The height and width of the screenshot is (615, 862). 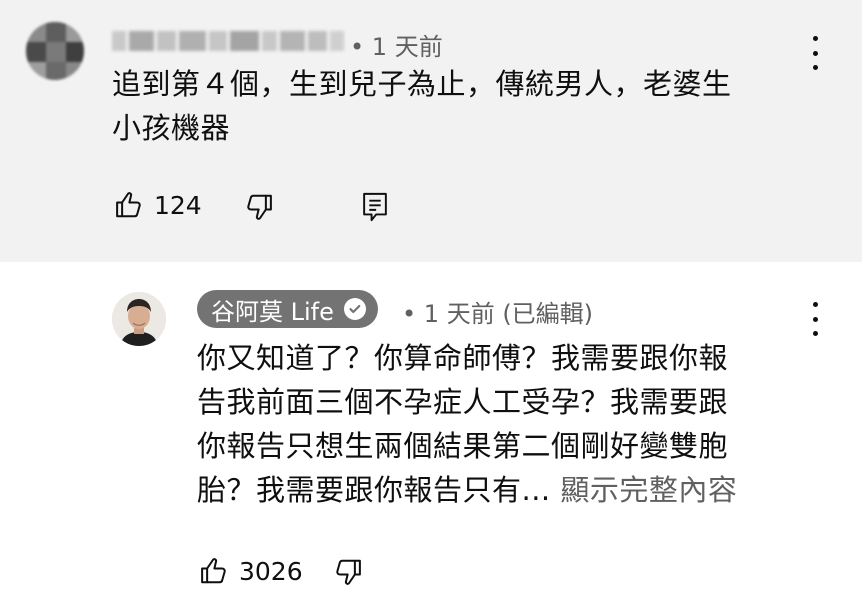 I want to click on comment-text-line: 追到第４個，生到兒子為止，傳統男人，老婆生, so click(x=422, y=84).